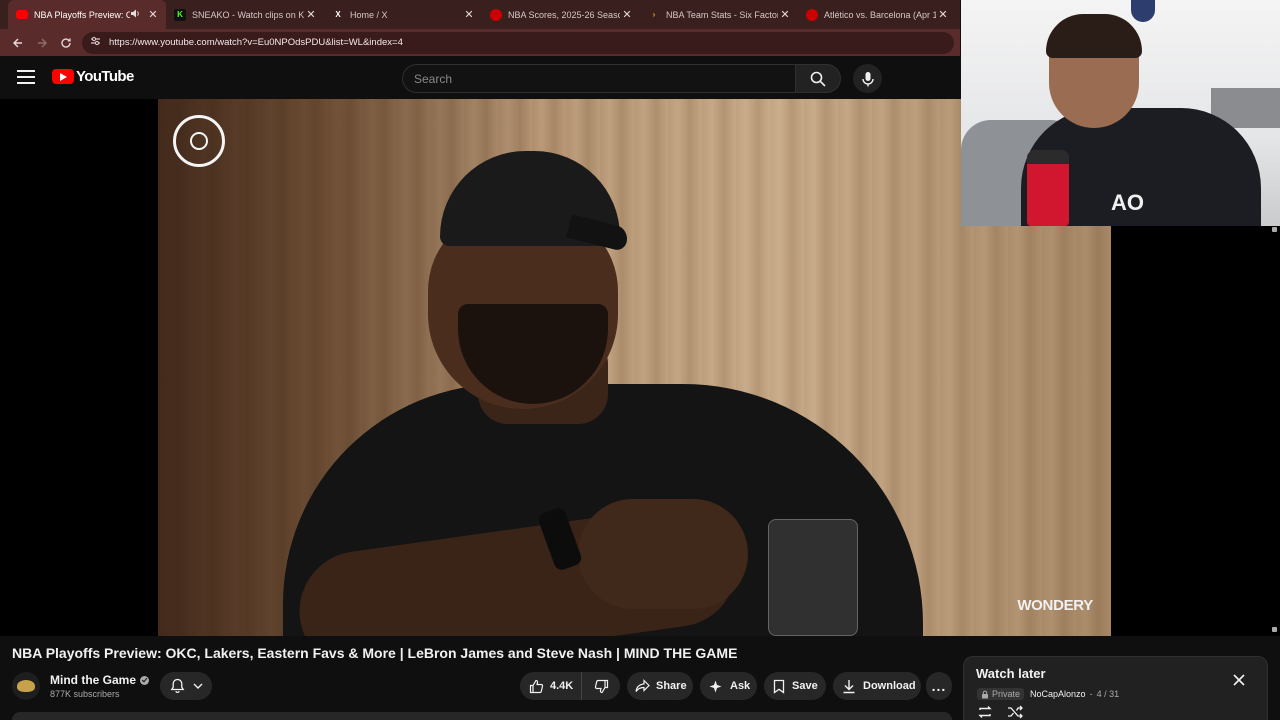 The height and width of the screenshot is (720, 1280). I want to click on x-icon: X, so click(338, 14).